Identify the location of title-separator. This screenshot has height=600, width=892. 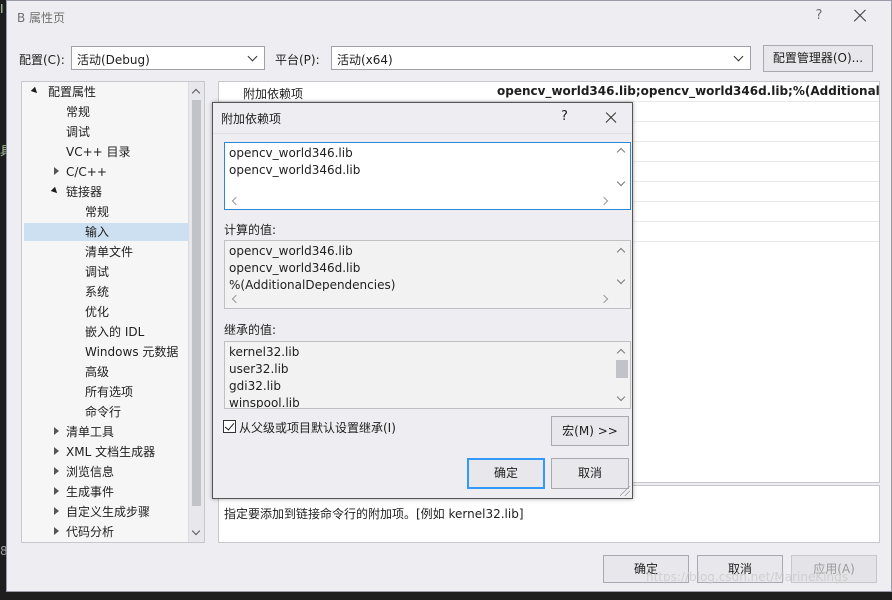
(422, 133).